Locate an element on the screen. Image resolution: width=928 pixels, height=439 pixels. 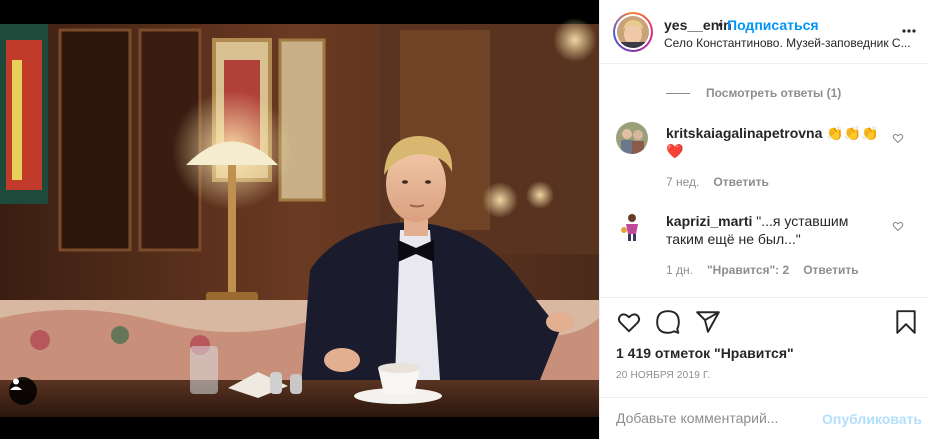
author-avatar is located at coordinates (633, 32).